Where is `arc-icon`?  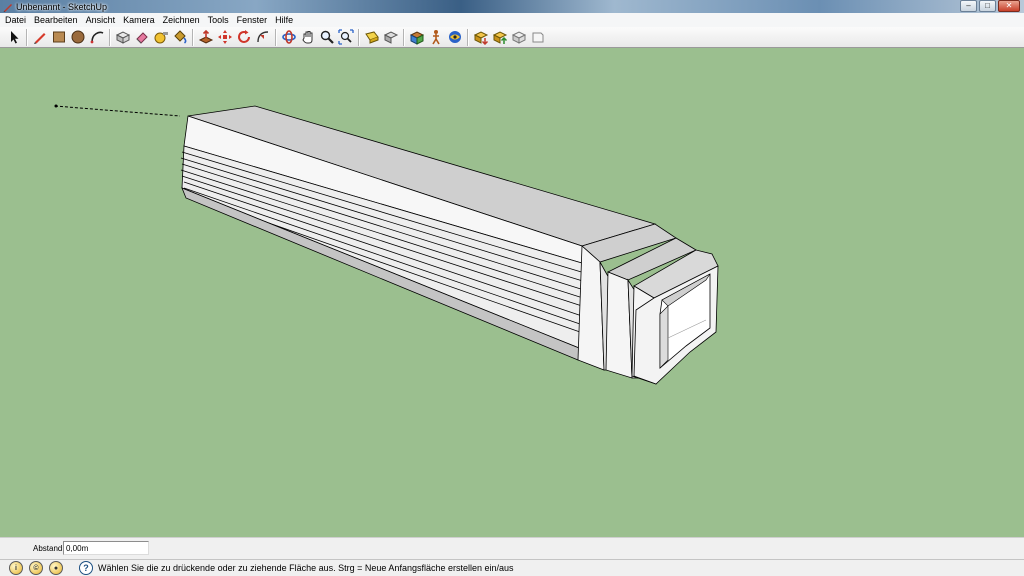
arc-icon is located at coordinates (96, 37).